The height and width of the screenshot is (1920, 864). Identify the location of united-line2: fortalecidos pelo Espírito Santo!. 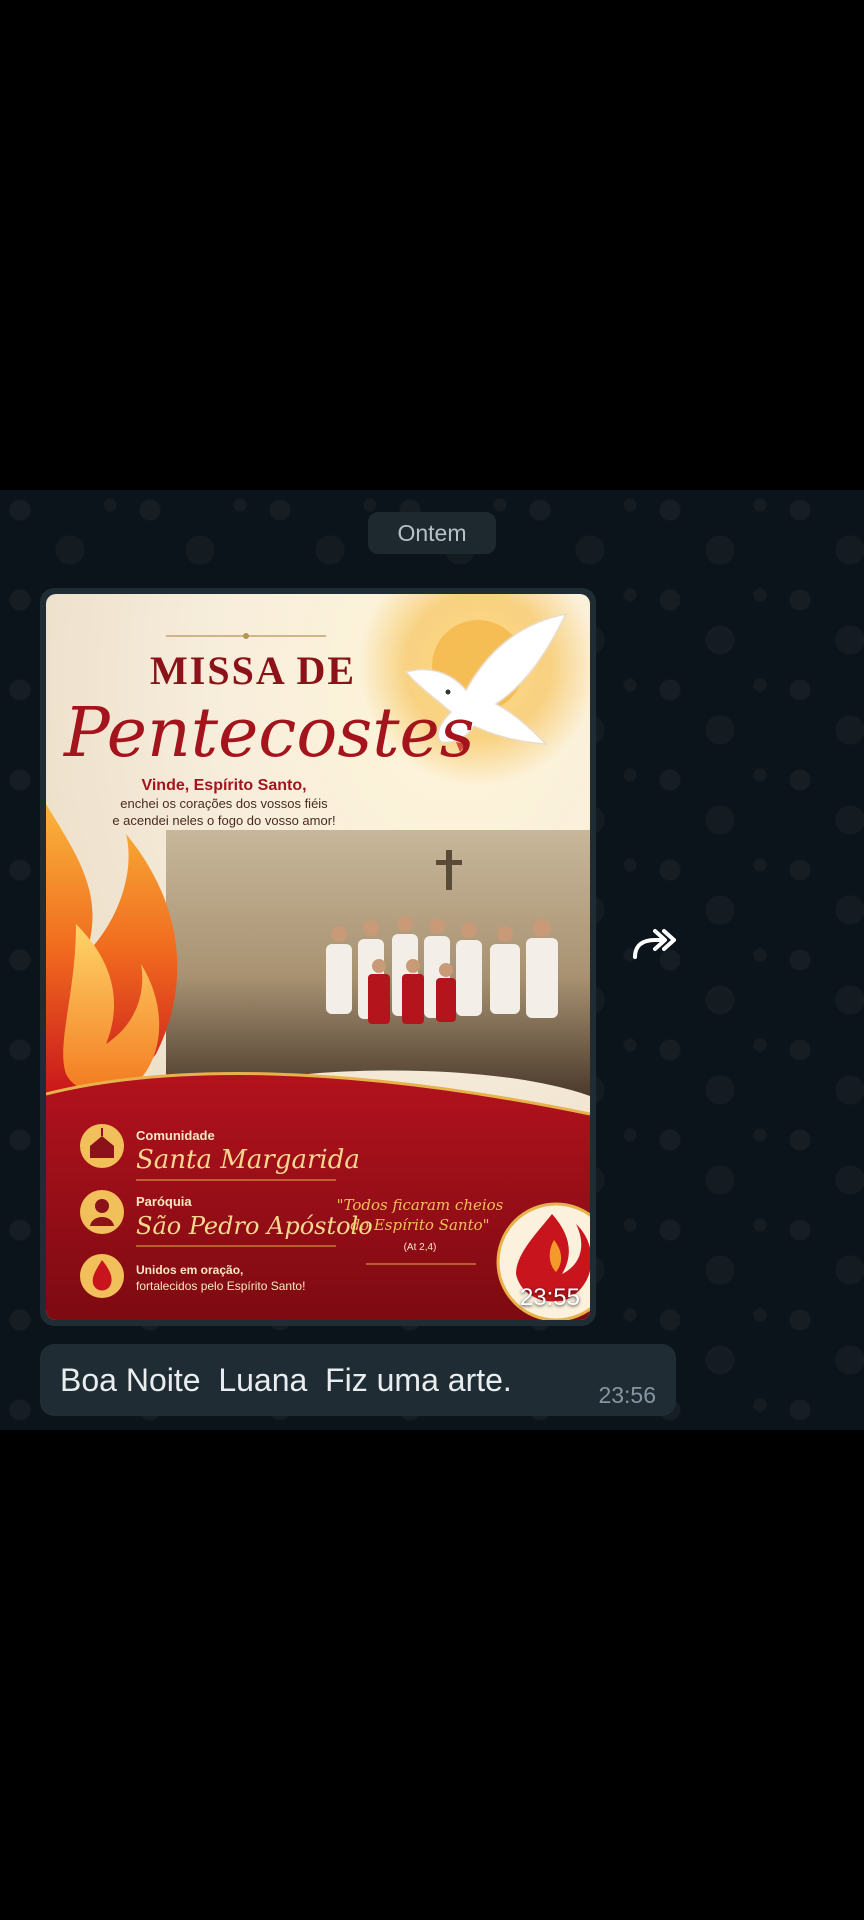
(220, 1286).